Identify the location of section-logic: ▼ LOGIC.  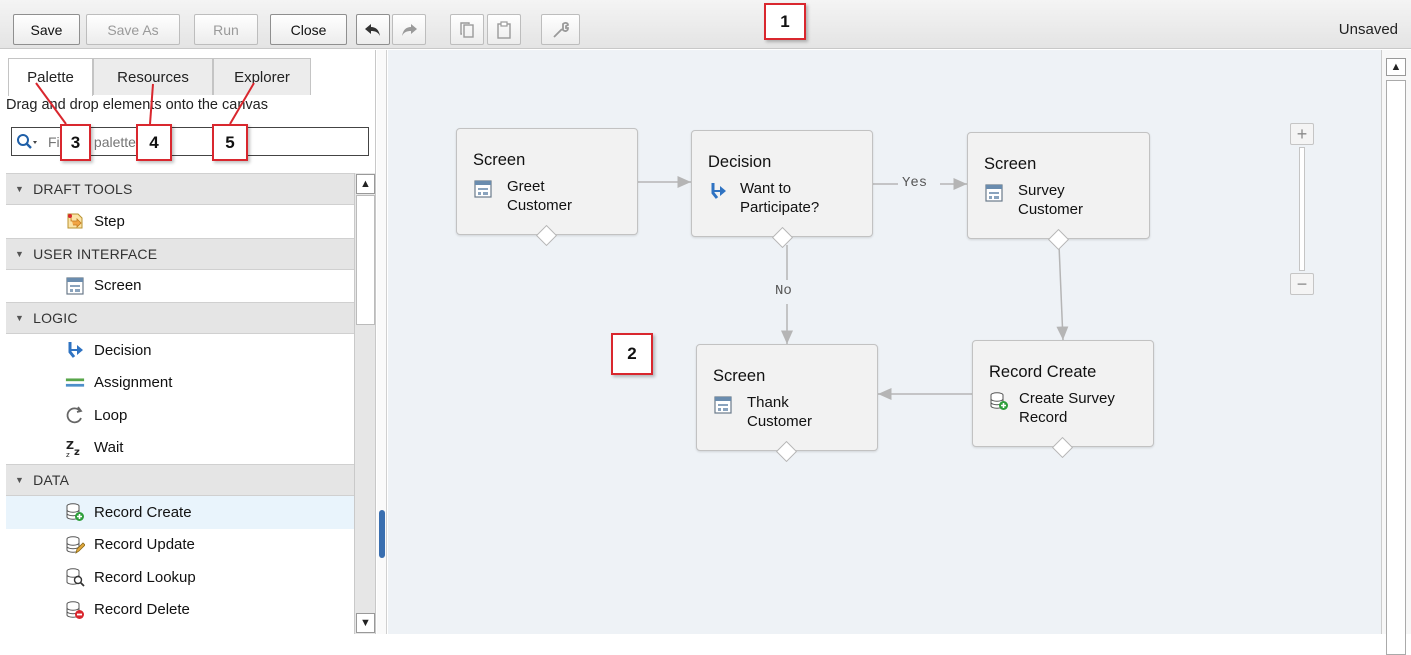
(180, 318).